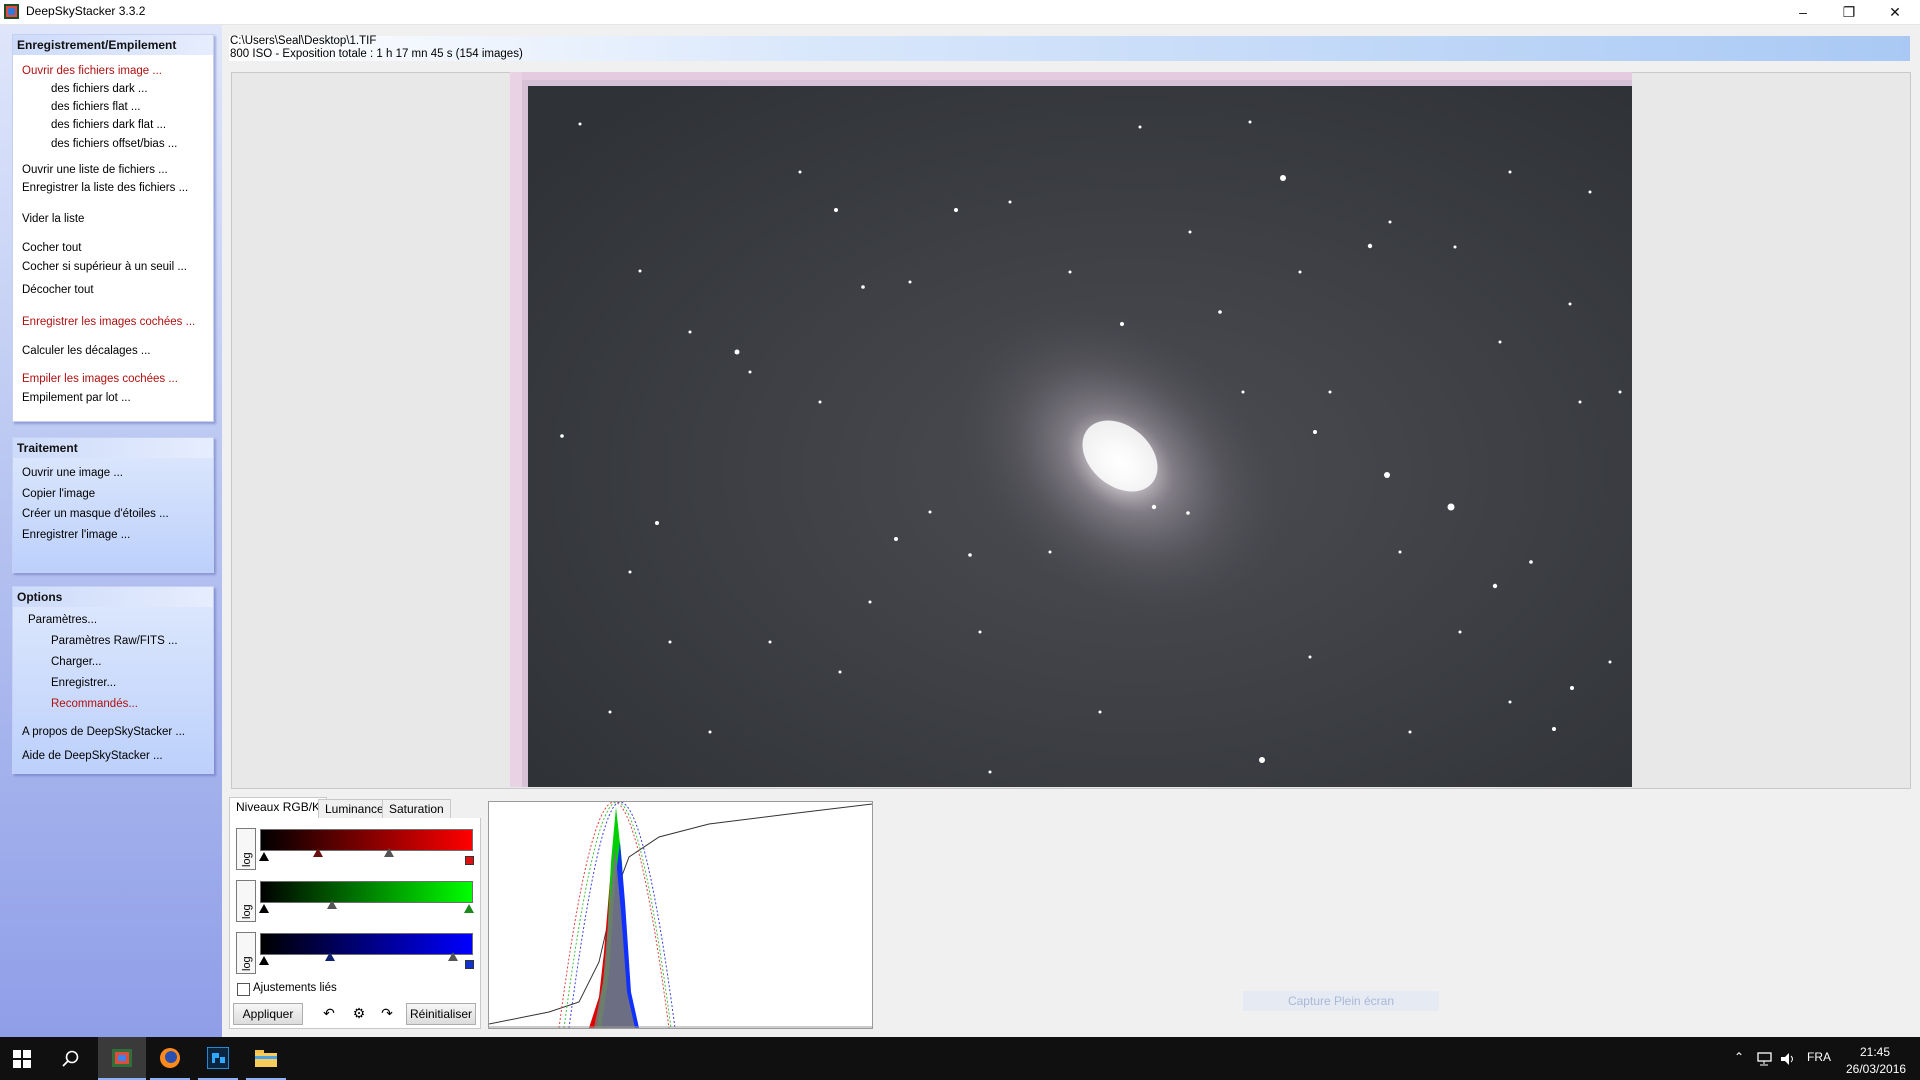 The width and height of the screenshot is (1920, 1080). What do you see at coordinates (469, 964) in the screenshot?
I see `blue-channel-swatch` at bounding box center [469, 964].